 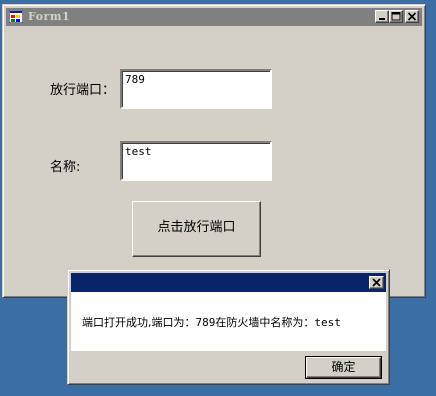 I want to click on minimize-icon, so click(x=382, y=19).